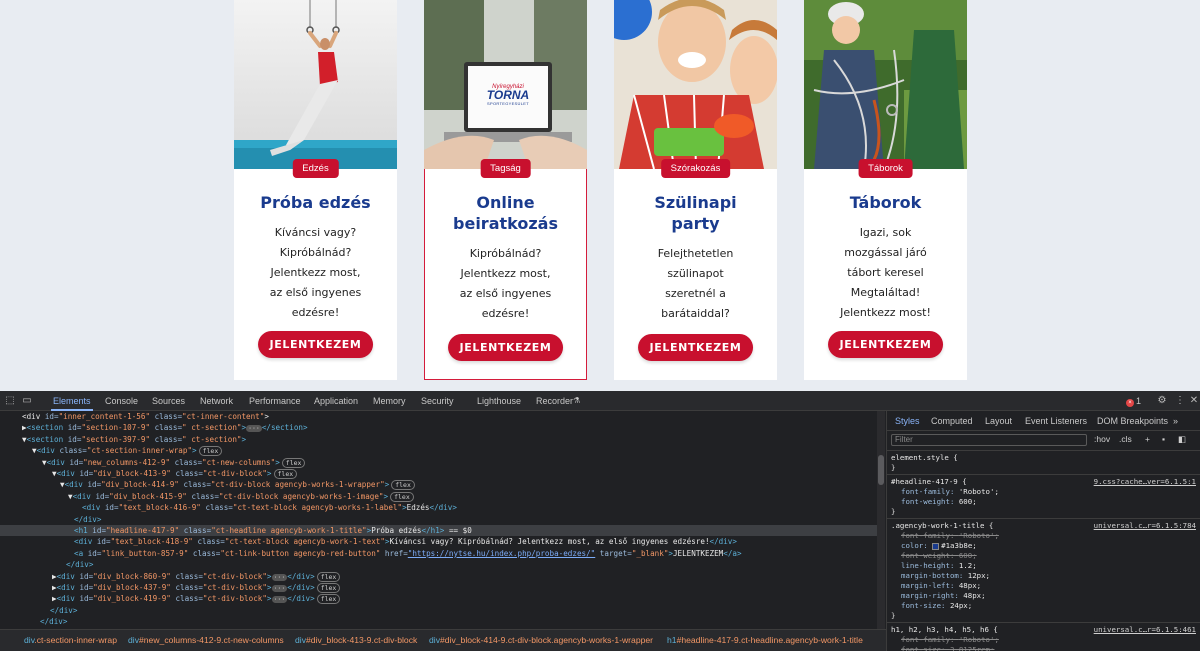 This screenshot has height=651, width=1200. I want to click on tab-application: Application, so click(336, 401).